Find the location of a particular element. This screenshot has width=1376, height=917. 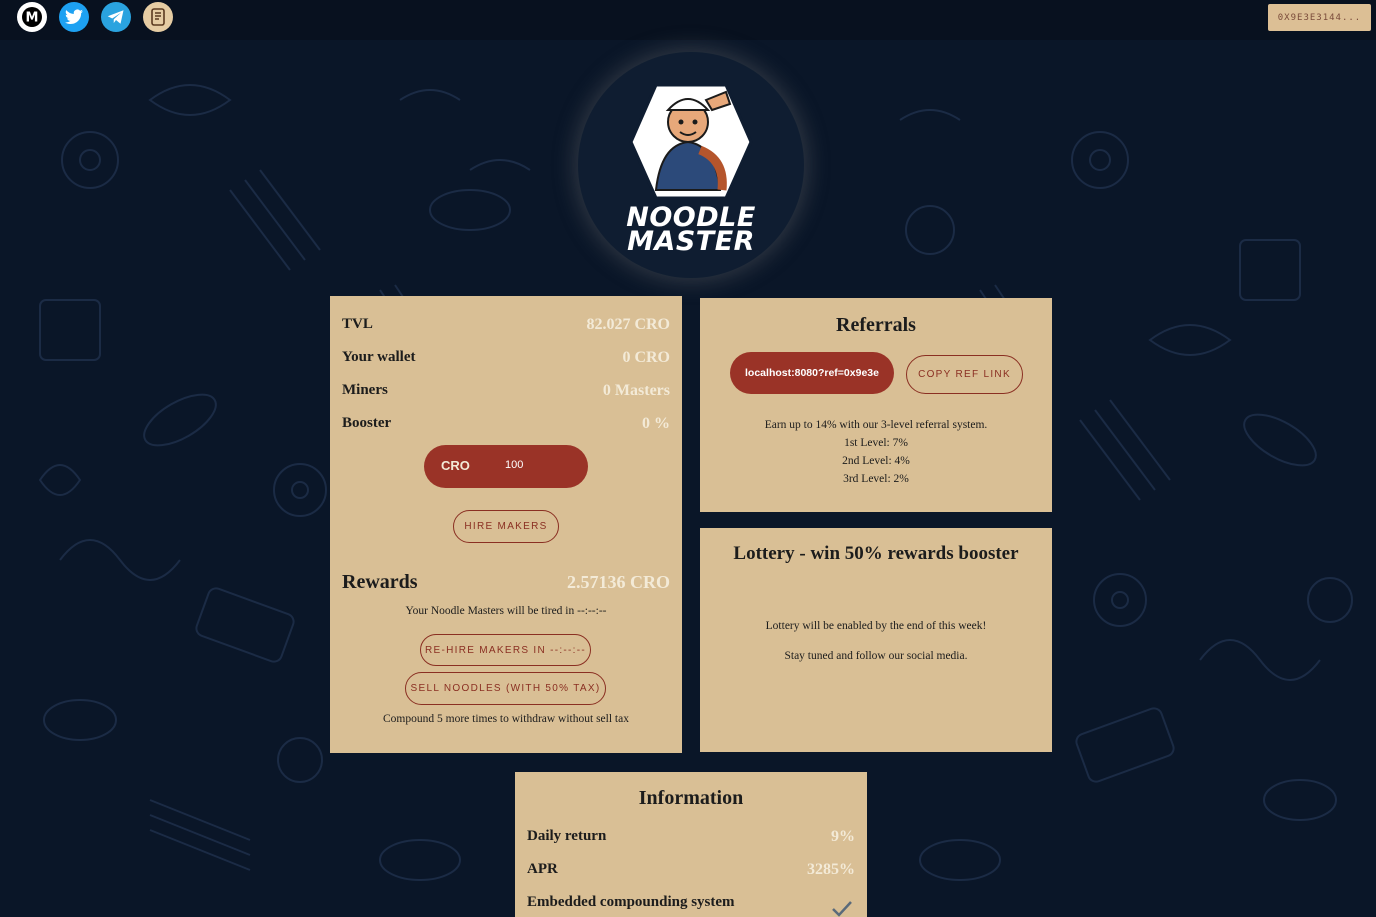

miners-label: Miners is located at coordinates (365, 390).